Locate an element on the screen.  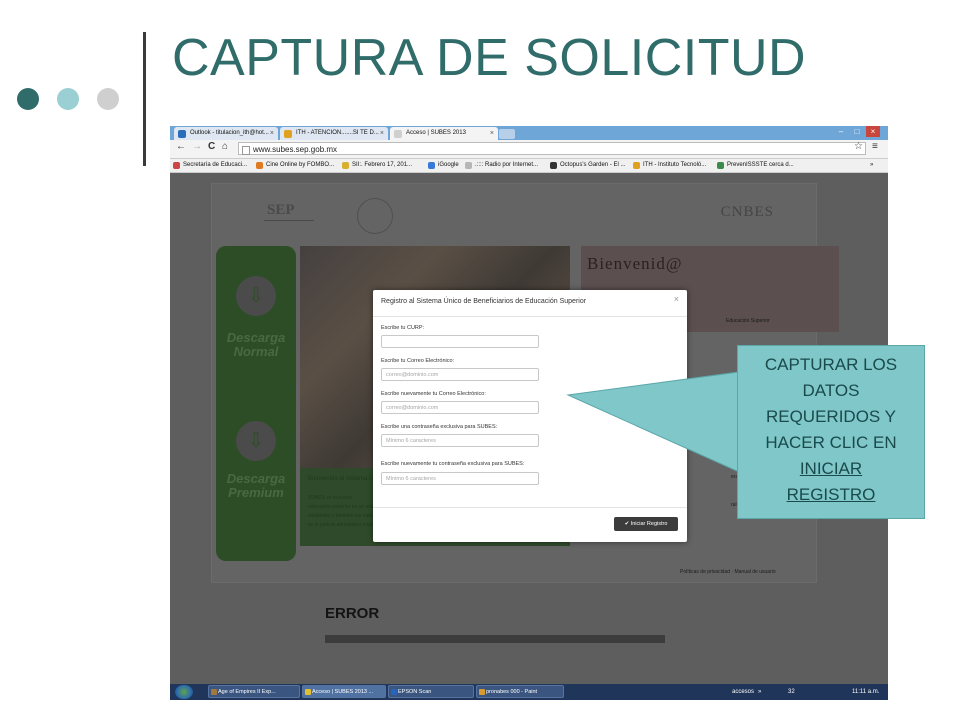
tab-outlook: Outlook - titulacion_ith@hot... × is located at coordinates (226, 133).